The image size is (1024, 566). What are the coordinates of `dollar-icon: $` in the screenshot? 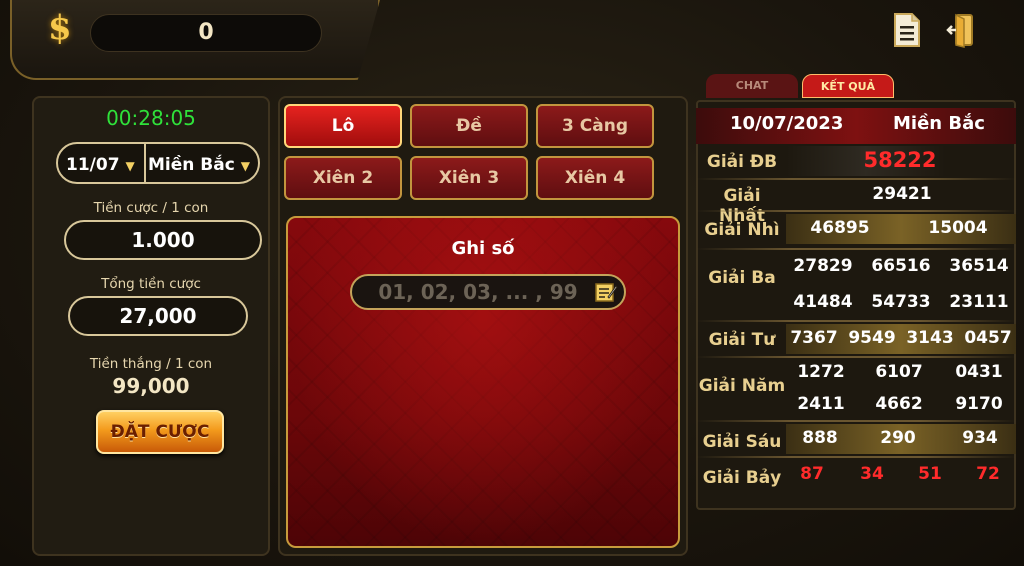 It's located at (60, 28).